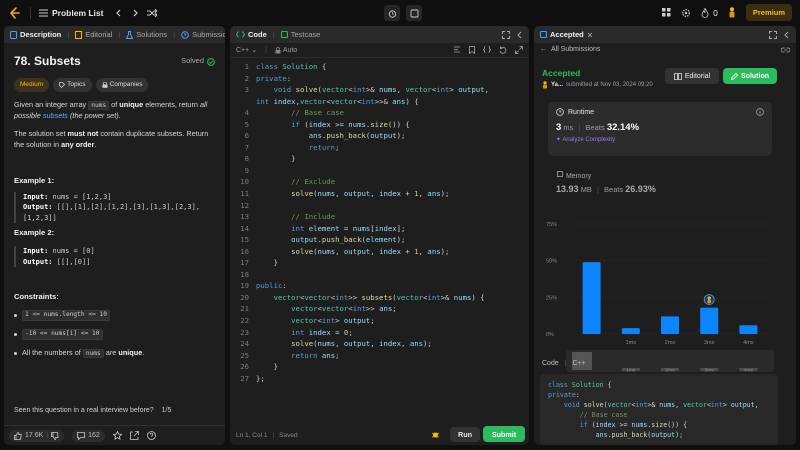 The width and height of the screenshot is (800, 450). What do you see at coordinates (122, 85) in the screenshot?
I see `companies-chip: Companies` at bounding box center [122, 85].